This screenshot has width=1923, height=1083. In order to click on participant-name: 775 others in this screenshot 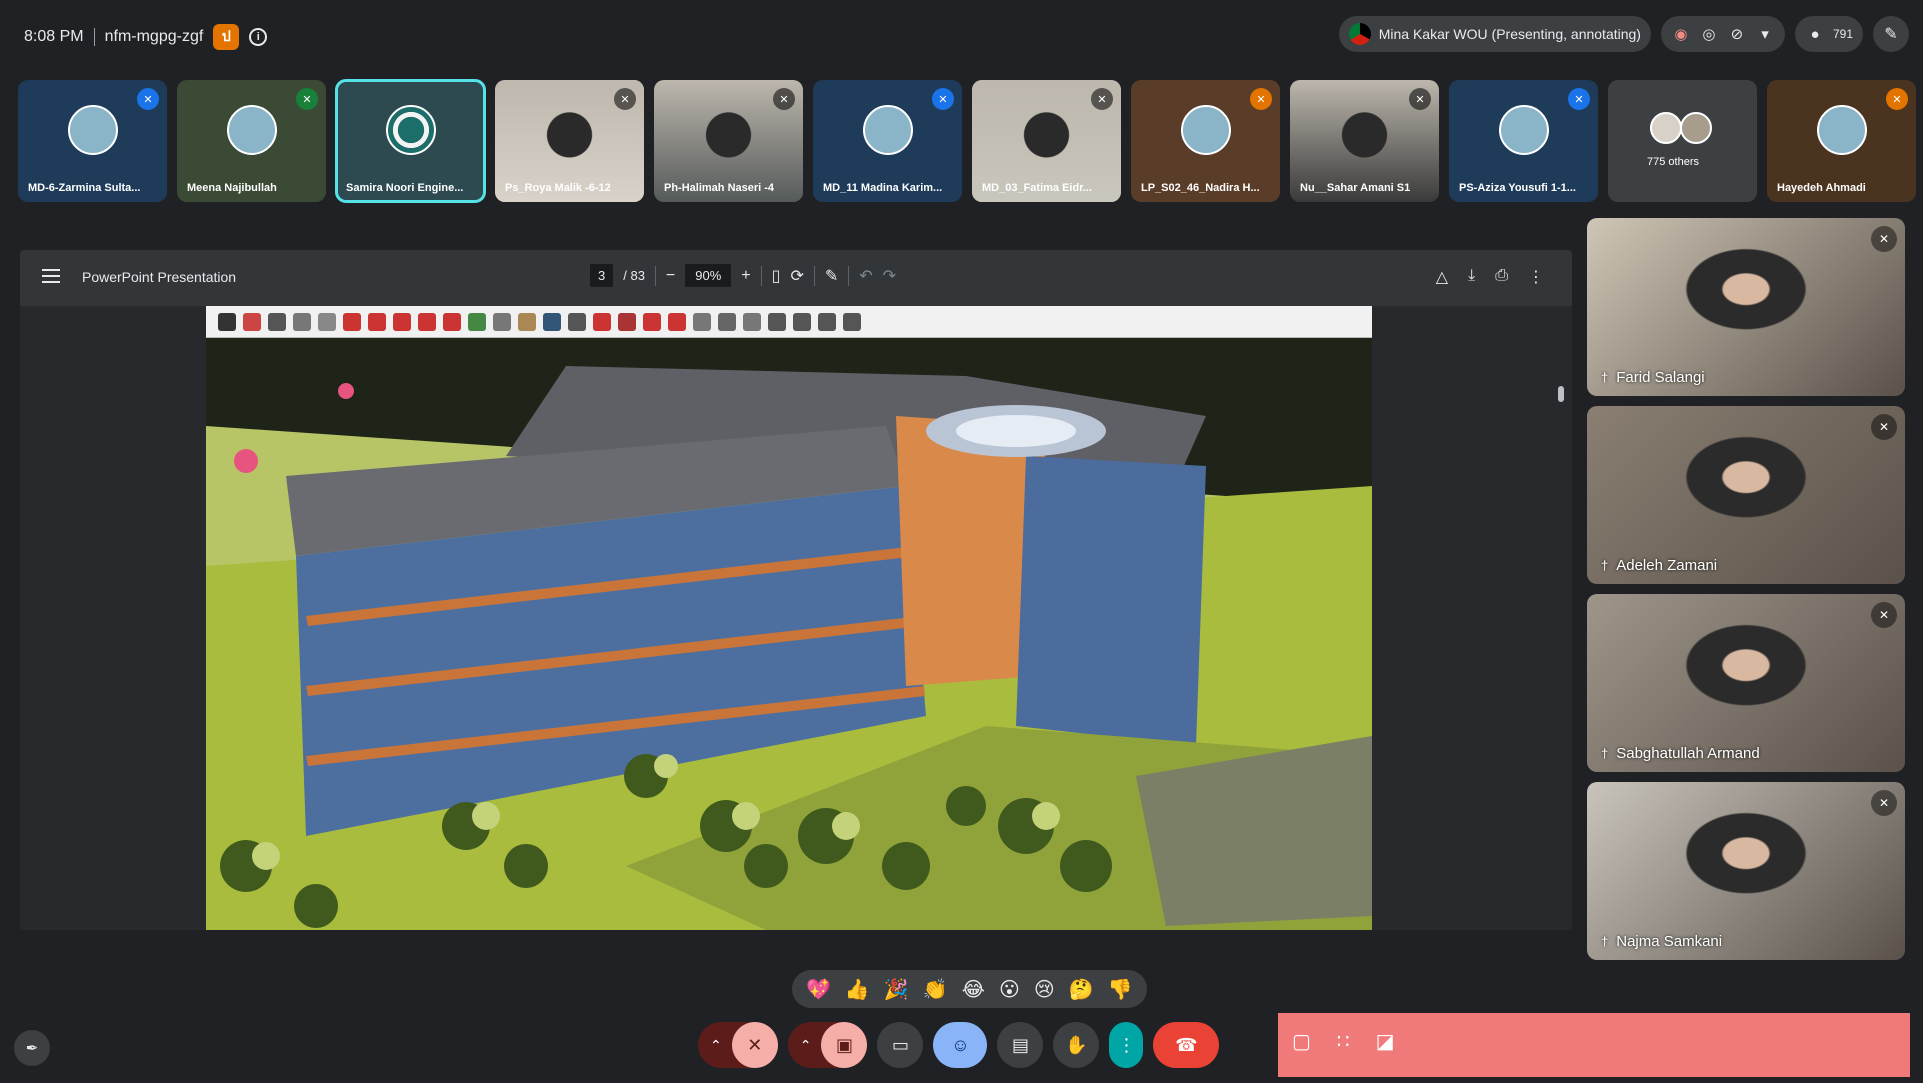, I will do `click(1673, 162)`.